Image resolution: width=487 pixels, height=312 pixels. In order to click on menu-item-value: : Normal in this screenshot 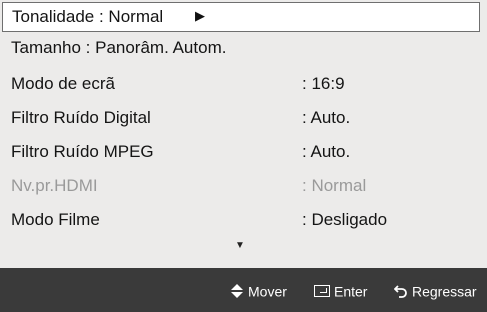, I will do `click(334, 185)`.